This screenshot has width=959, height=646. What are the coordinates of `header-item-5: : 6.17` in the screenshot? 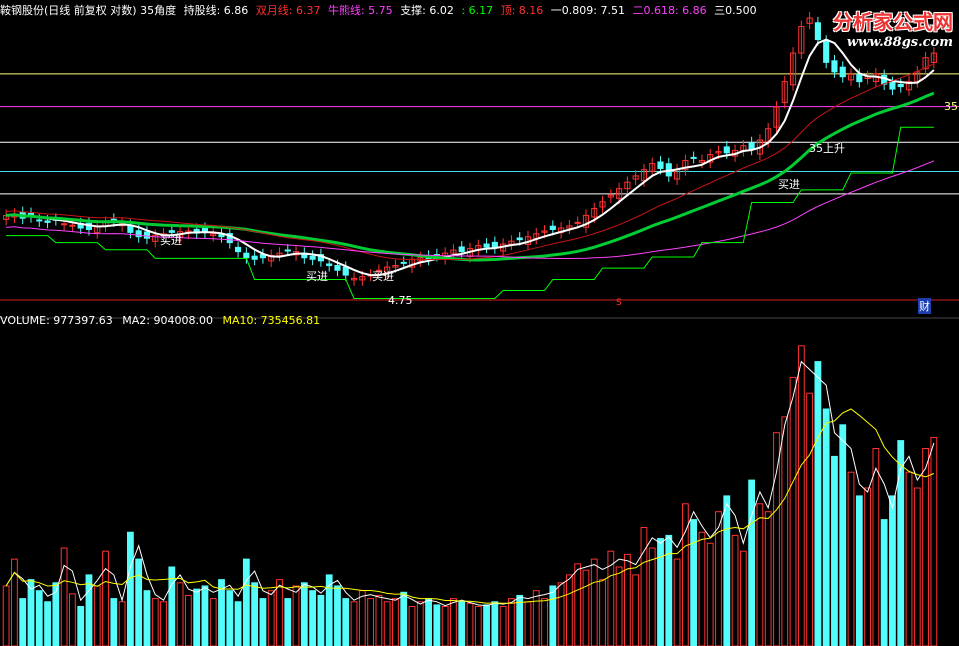 It's located at (477, 10).